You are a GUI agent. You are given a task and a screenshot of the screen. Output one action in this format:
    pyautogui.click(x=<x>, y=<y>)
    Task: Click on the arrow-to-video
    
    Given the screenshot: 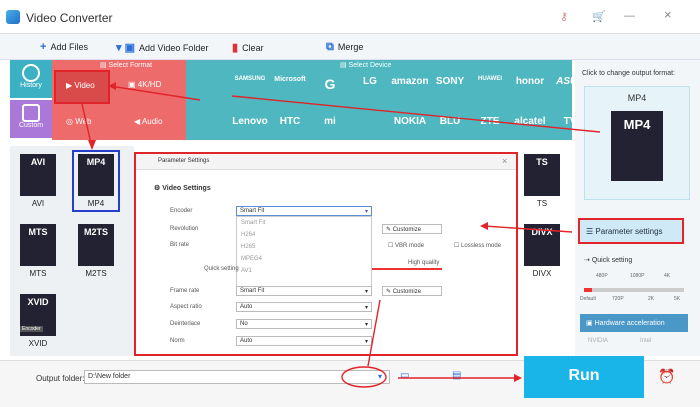 What is the action you would take?
    pyautogui.click(x=155, y=93)
    